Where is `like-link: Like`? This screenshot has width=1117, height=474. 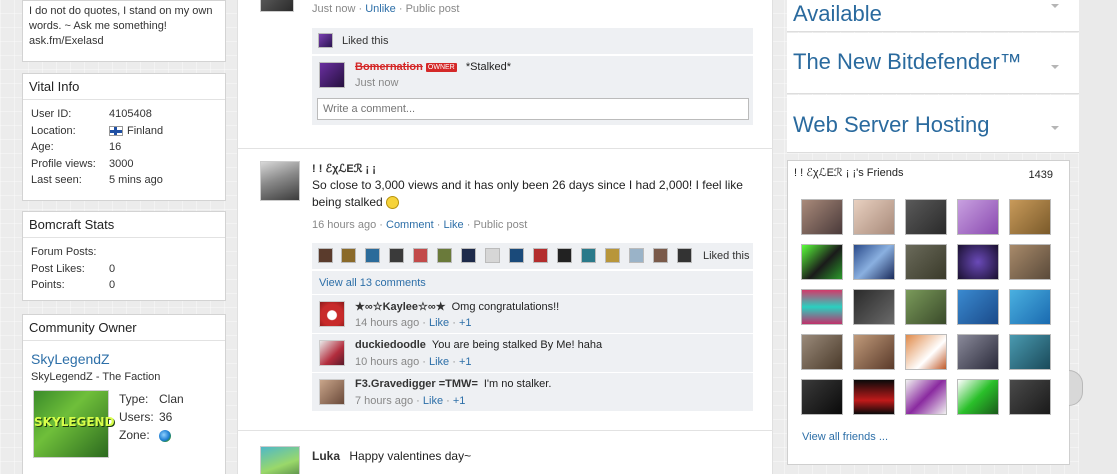
like-link: Like is located at coordinates (453, 225).